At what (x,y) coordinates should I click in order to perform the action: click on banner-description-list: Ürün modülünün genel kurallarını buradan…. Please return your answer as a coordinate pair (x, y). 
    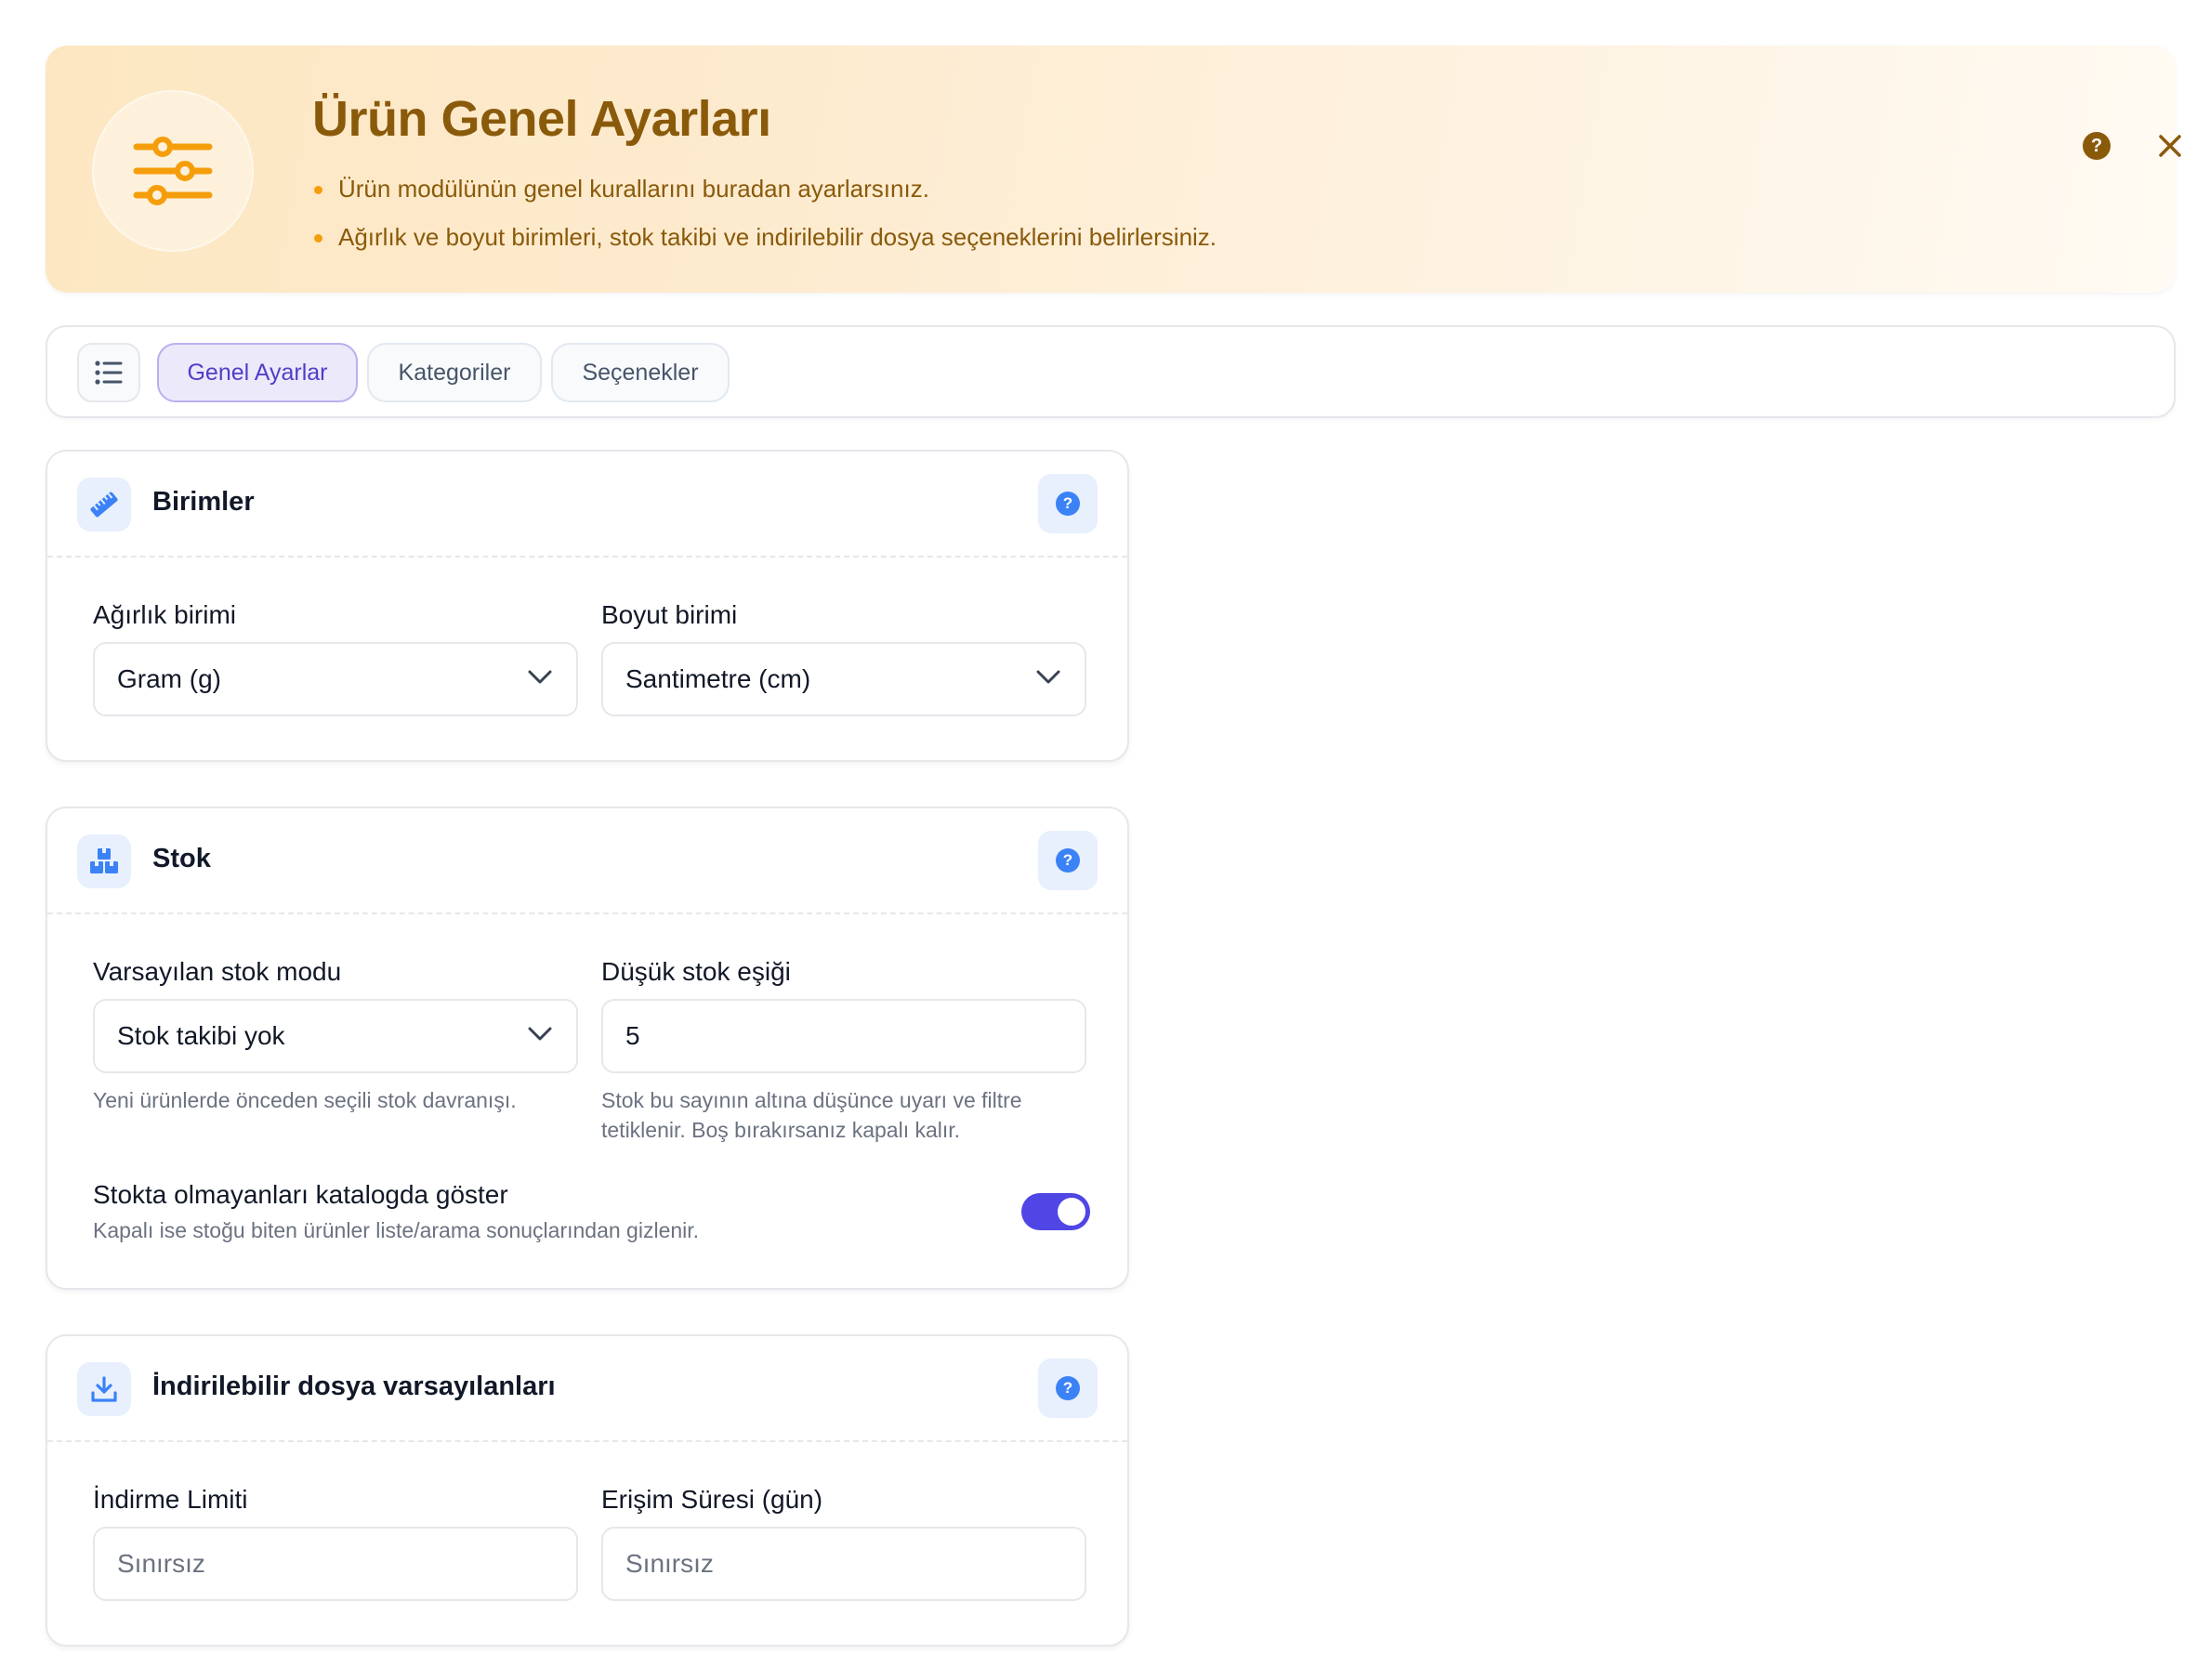
    Looking at the image, I should click on (764, 212).